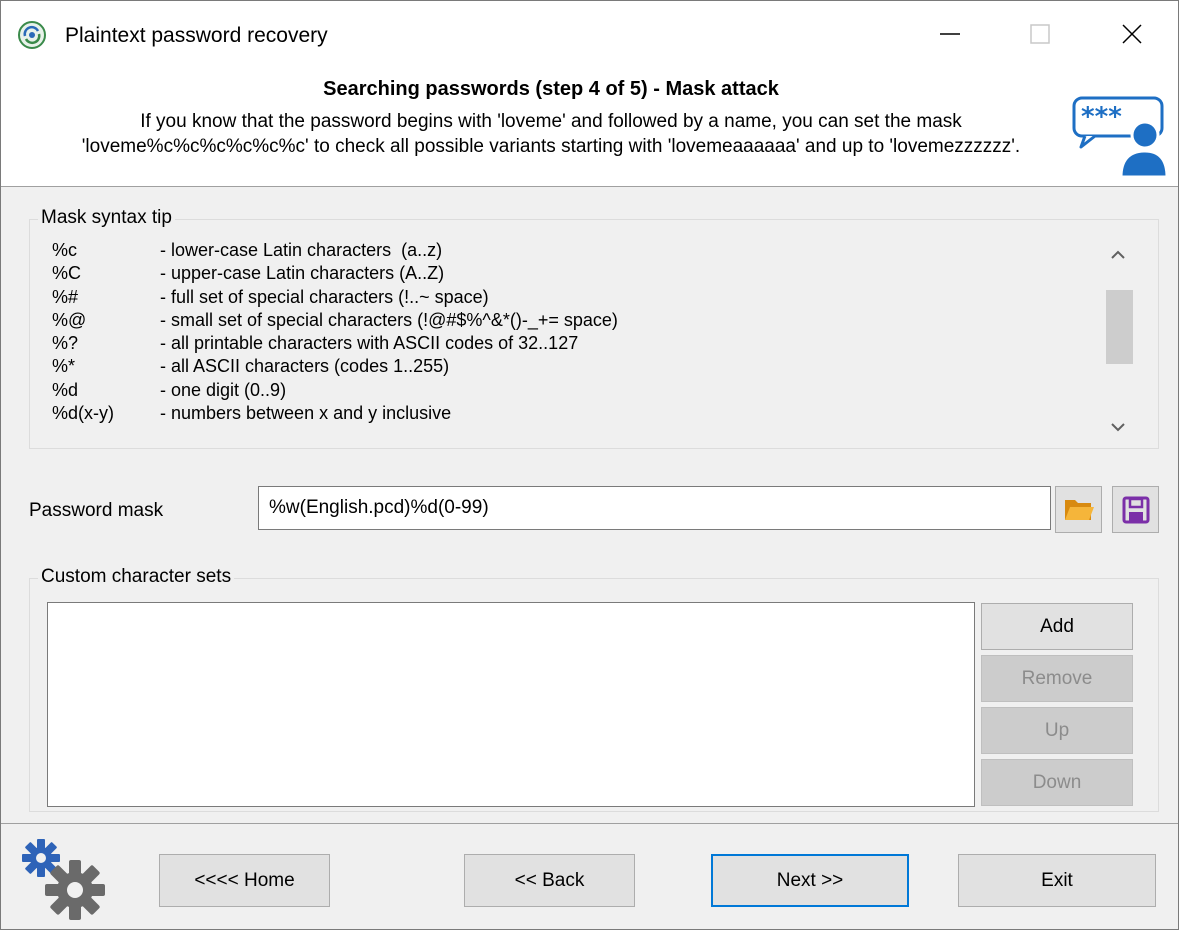 This screenshot has height=930, width=1179. Describe the element at coordinates (1119, 136) in the screenshot. I see `password-user-icon: ***` at that location.